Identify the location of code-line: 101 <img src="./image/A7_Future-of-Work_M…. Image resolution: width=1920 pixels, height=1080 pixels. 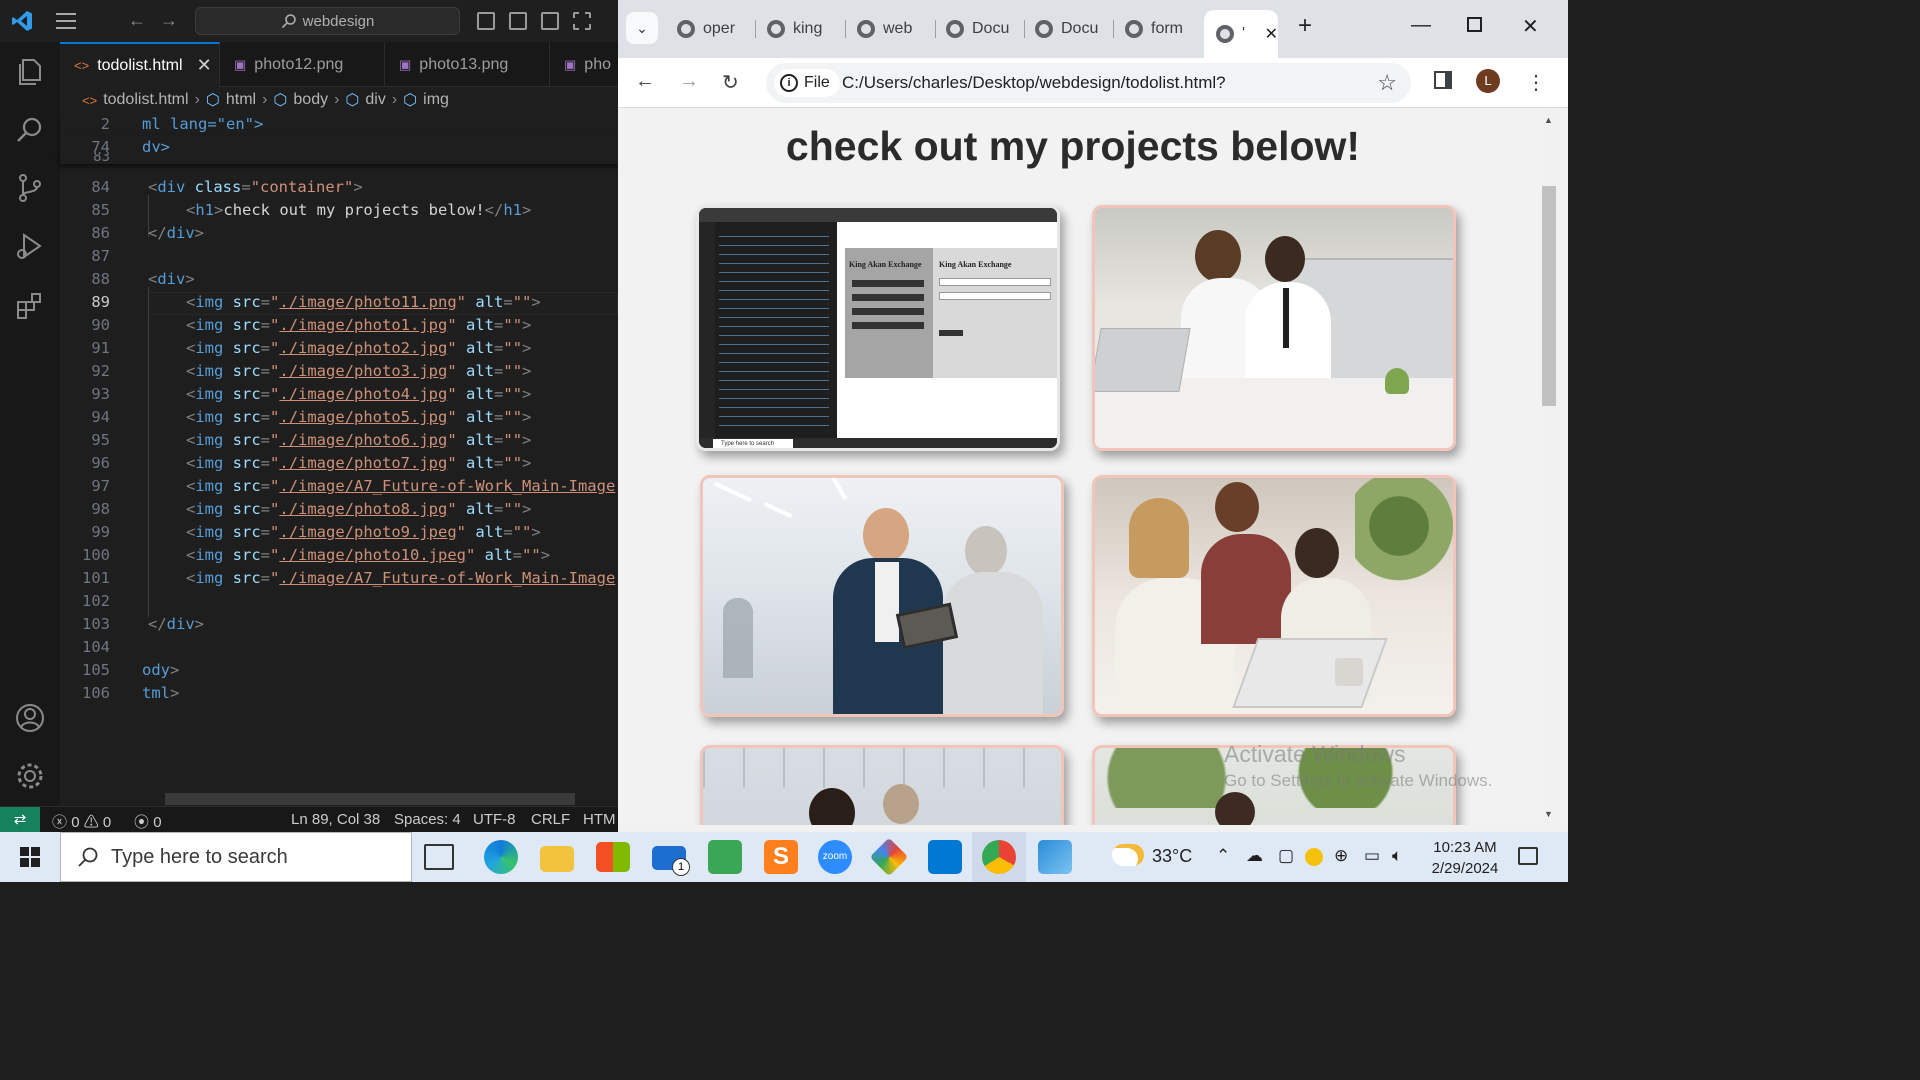
(339, 578).